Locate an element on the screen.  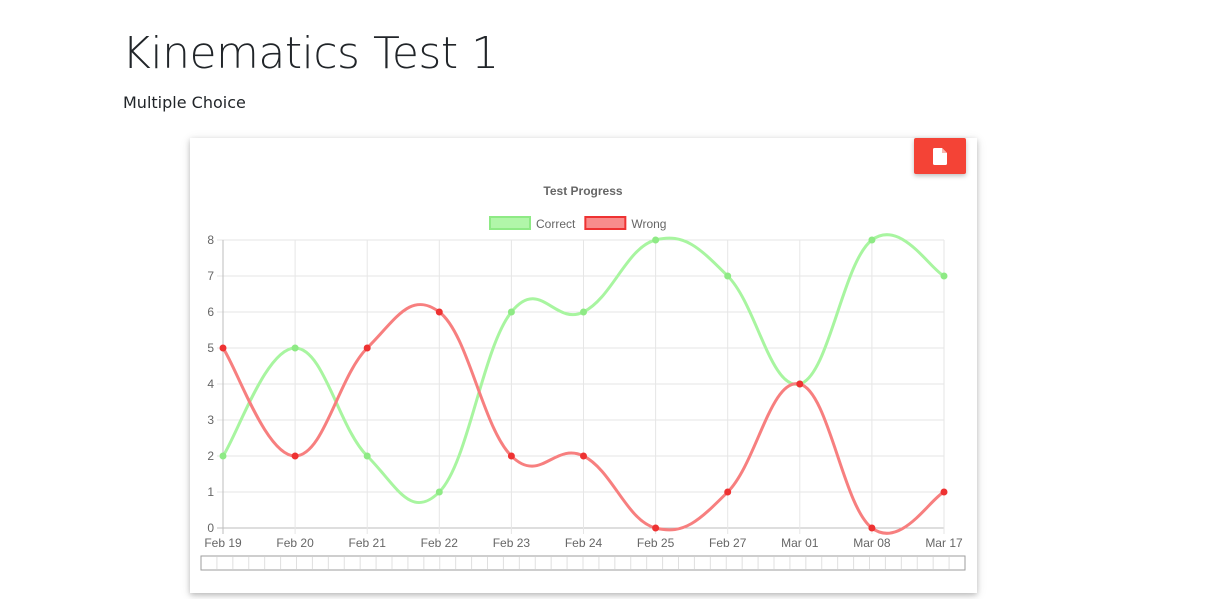
x-tick-label: Feb 24 is located at coordinates (584, 543).